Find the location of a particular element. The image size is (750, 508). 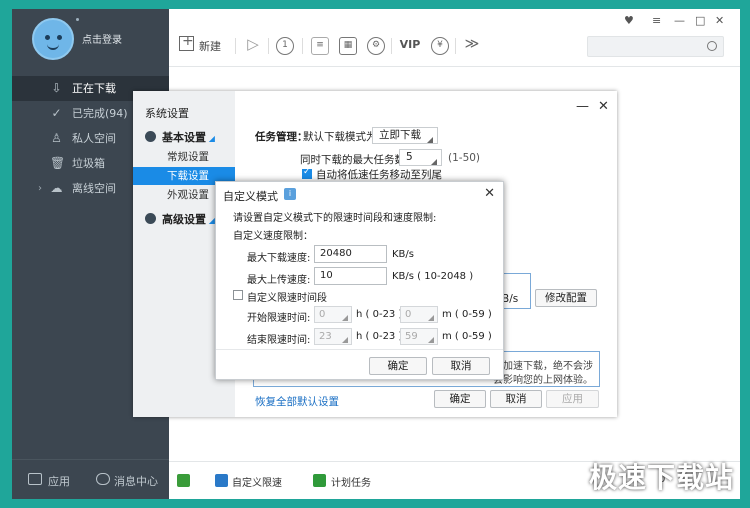

advanced-settings-label: 高级设置 is located at coordinates (184, 219).